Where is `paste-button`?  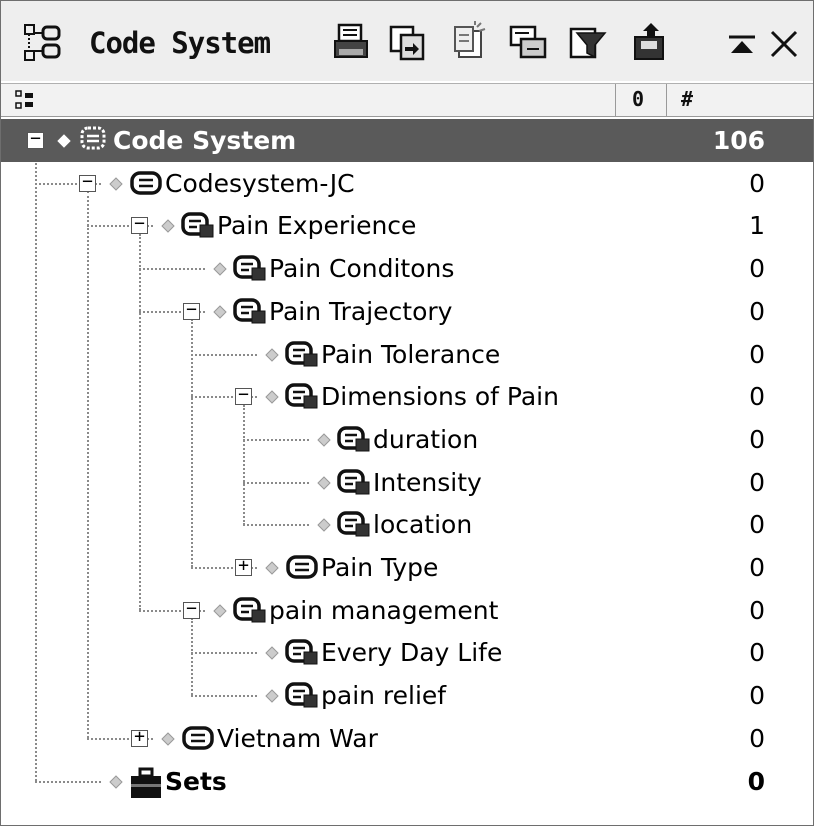
paste-button is located at coordinates (469, 43).